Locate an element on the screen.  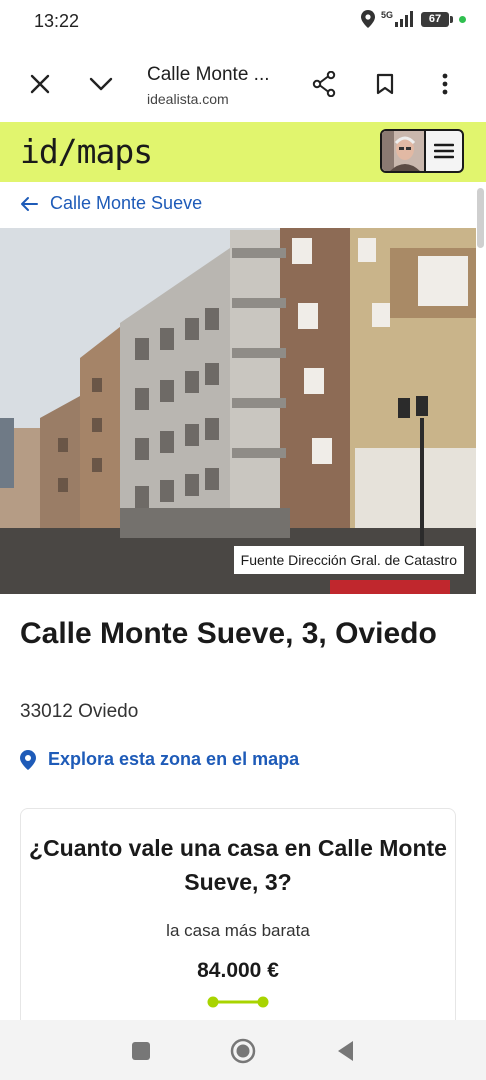
back-link-label: Calle Monte Sueve is located at coordinates (126, 203).